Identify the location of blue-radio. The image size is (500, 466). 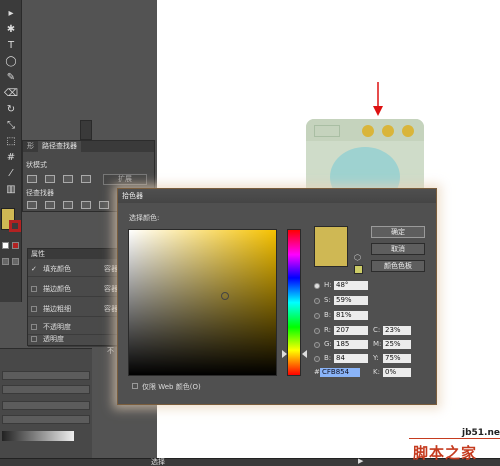
(317, 359).